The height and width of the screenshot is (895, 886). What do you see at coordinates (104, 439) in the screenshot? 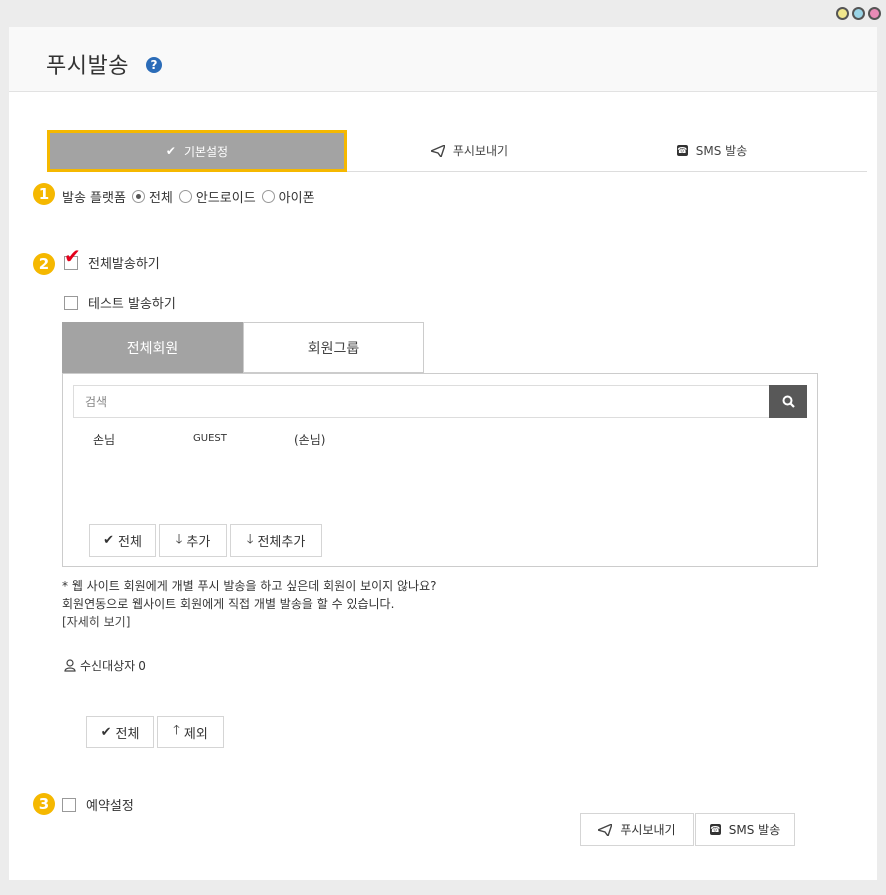
I see `member-name: 손님` at bounding box center [104, 439].